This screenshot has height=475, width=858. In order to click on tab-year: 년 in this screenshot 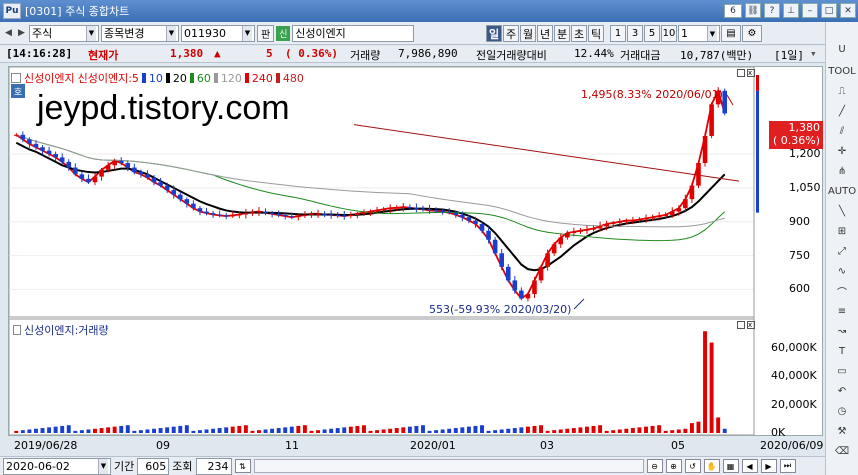, I will do `click(545, 33)`.